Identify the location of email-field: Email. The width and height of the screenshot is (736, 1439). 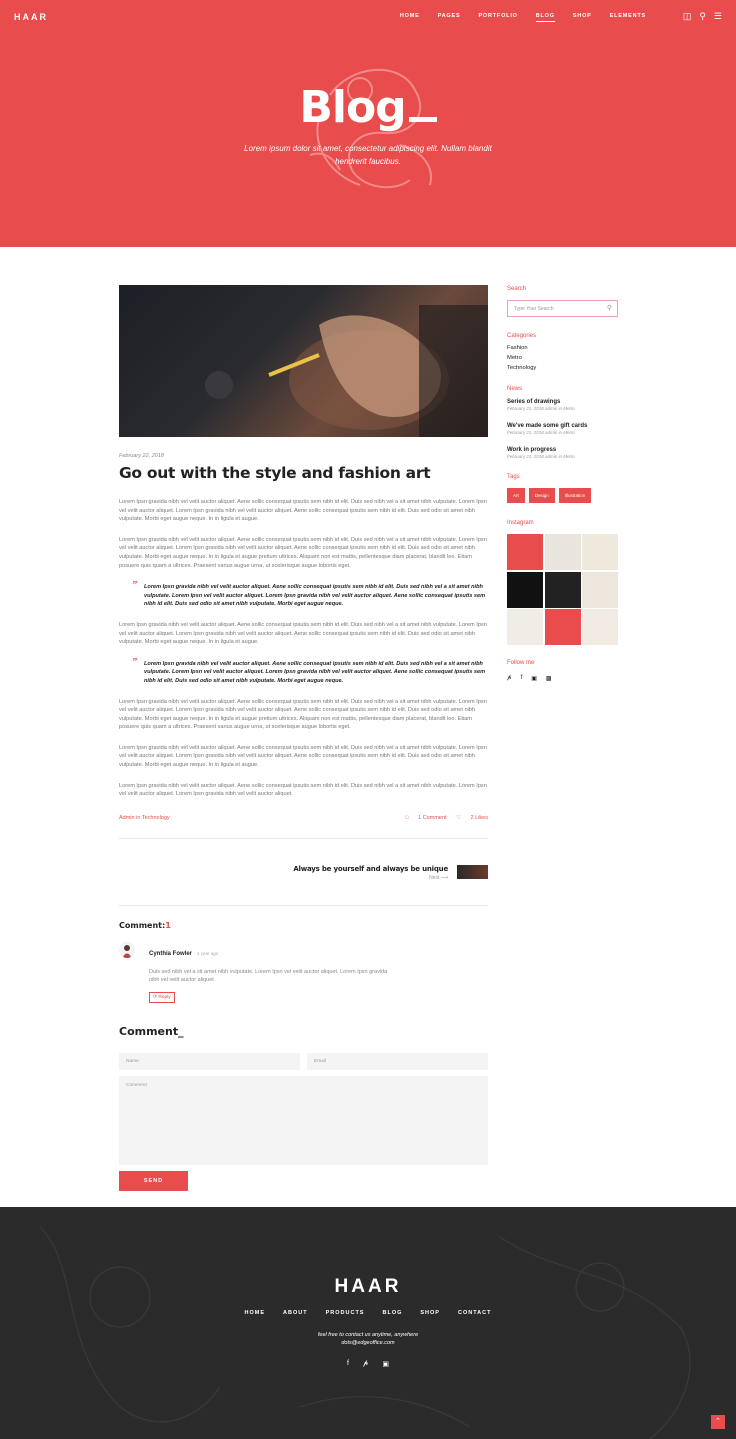
(397, 1061).